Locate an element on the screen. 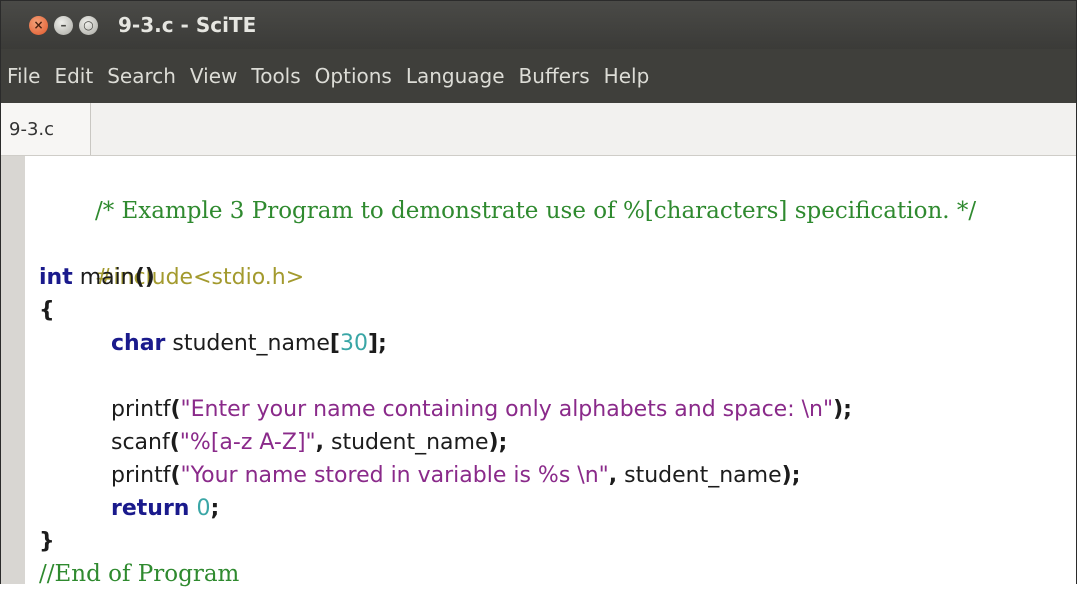 The height and width of the screenshot is (591, 1077). code-line: } is located at coordinates (557, 541).